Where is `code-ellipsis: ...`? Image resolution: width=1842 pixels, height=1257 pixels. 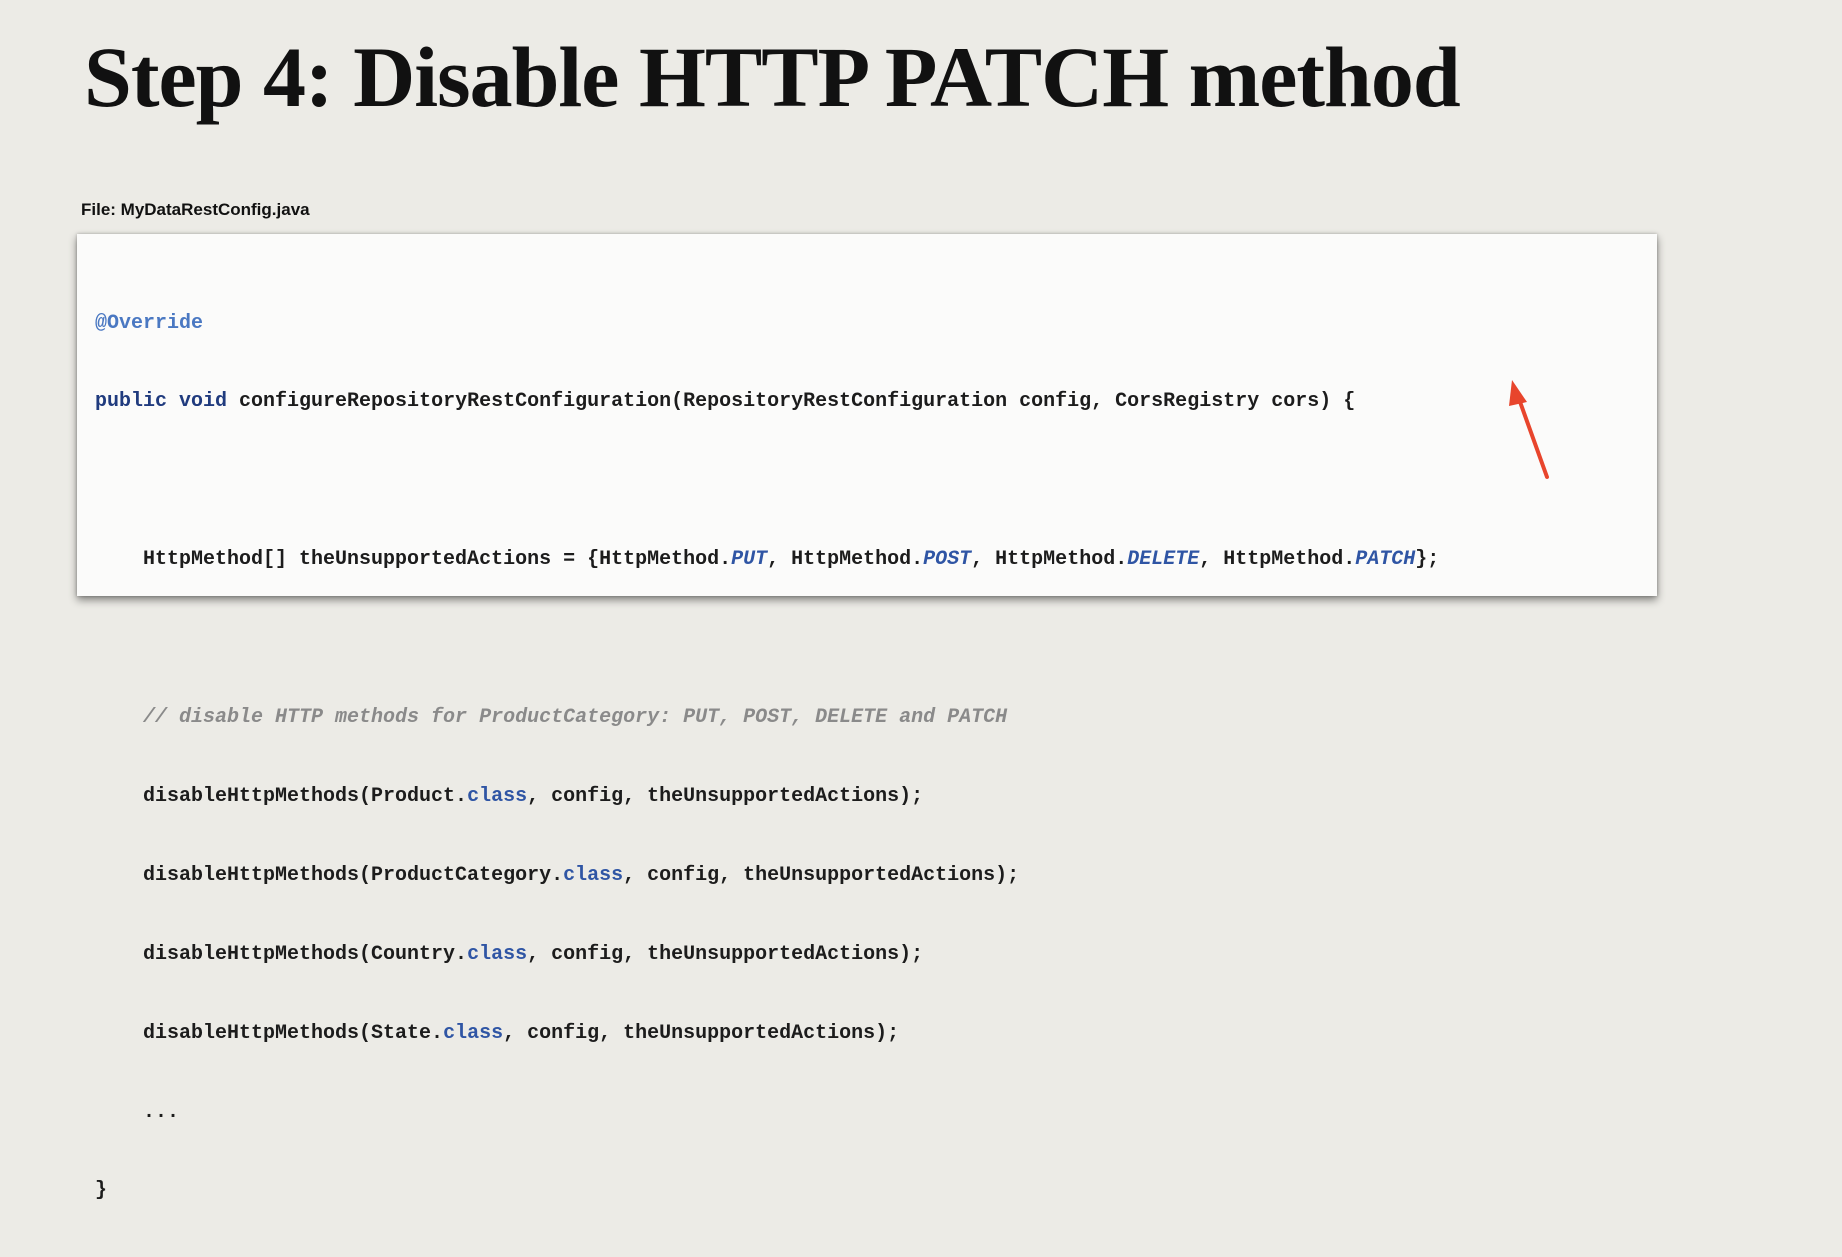
code-ellipsis: ... is located at coordinates (137, 1112).